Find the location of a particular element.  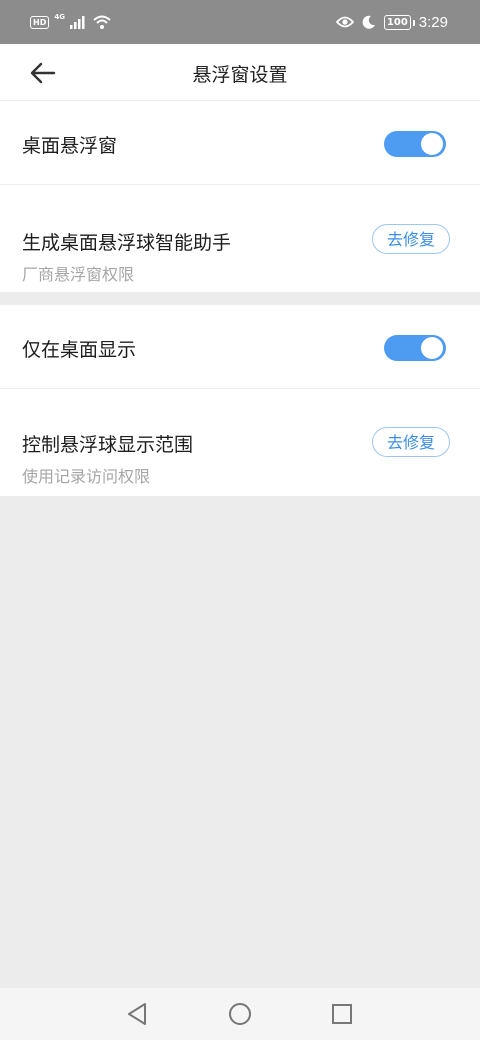

navigation-bar is located at coordinates (240, 1014).